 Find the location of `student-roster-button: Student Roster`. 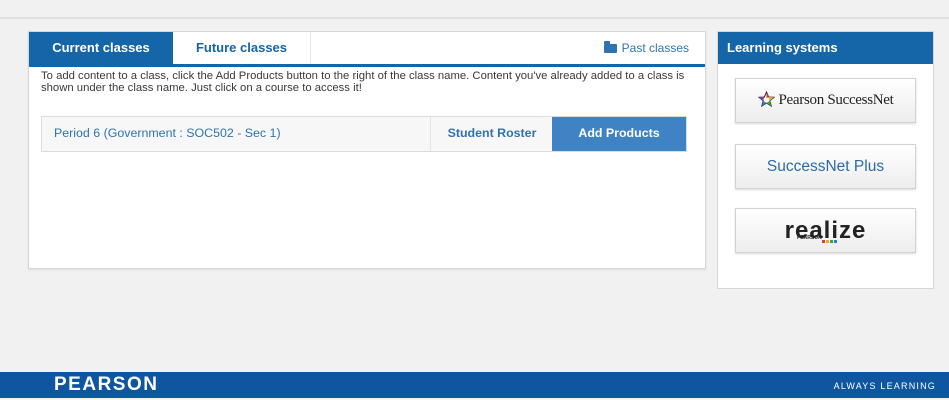

student-roster-button: Student Roster is located at coordinates (491, 134).